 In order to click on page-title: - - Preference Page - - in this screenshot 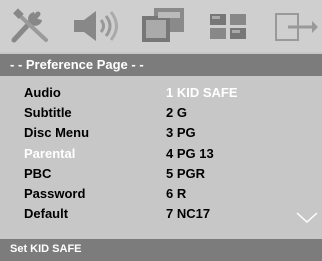, I will do `click(77, 64)`.